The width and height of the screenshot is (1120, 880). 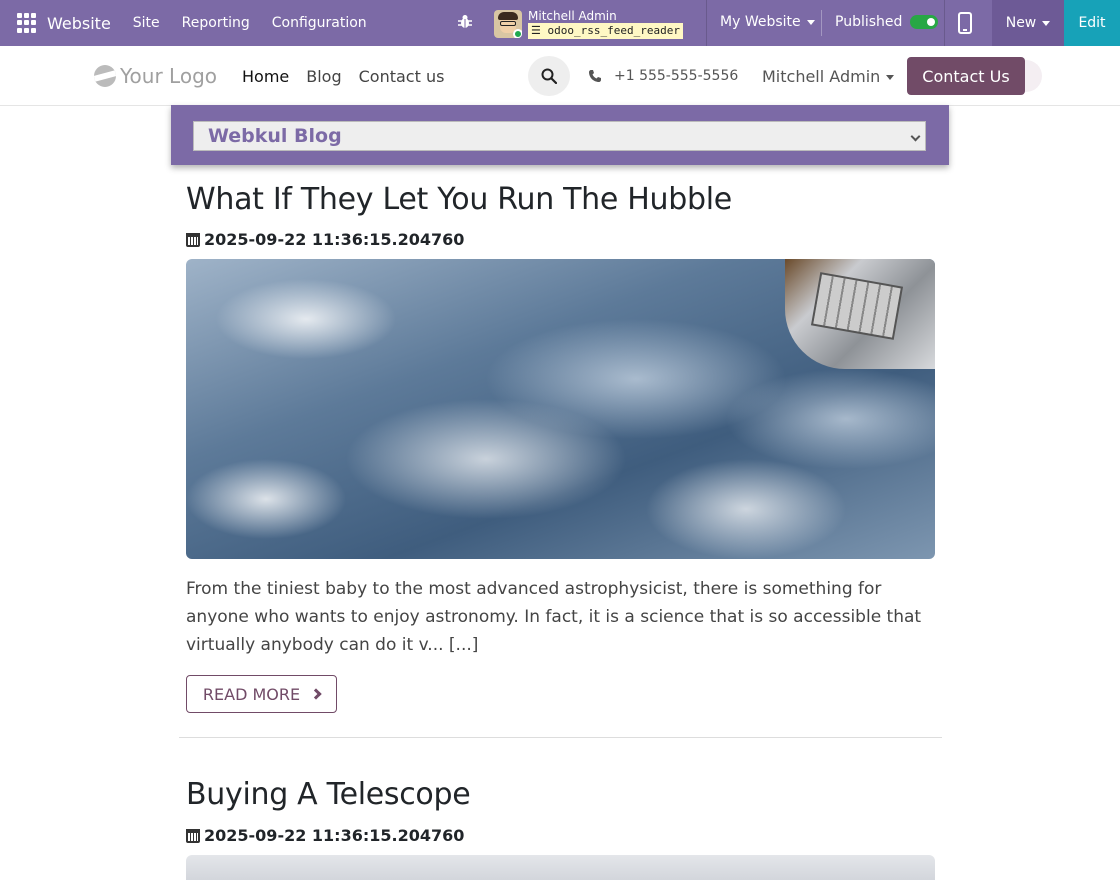 What do you see at coordinates (767, 22) in the screenshot?
I see `my-website-dropdown: My Website` at bounding box center [767, 22].